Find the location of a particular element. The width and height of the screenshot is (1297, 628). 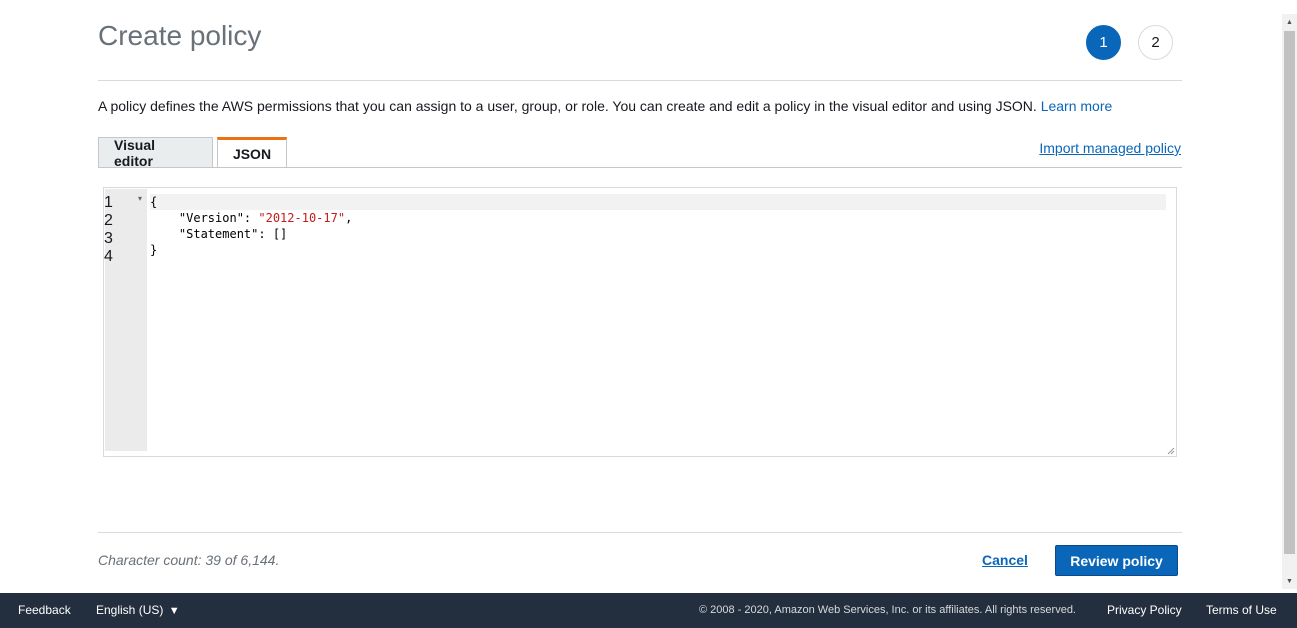

page-title: Create policy is located at coordinates (180, 35).